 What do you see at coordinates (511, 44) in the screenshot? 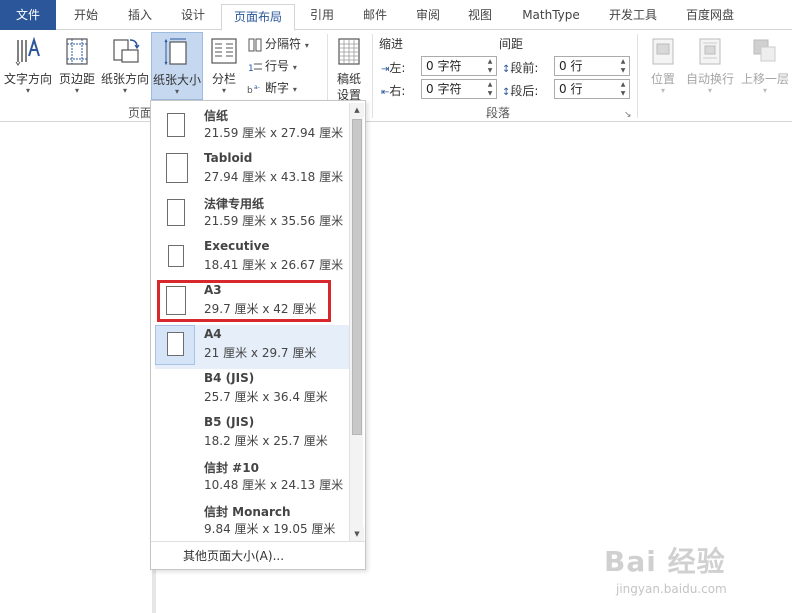
I see `spacing-title: 间距` at bounding box center [511, 44].